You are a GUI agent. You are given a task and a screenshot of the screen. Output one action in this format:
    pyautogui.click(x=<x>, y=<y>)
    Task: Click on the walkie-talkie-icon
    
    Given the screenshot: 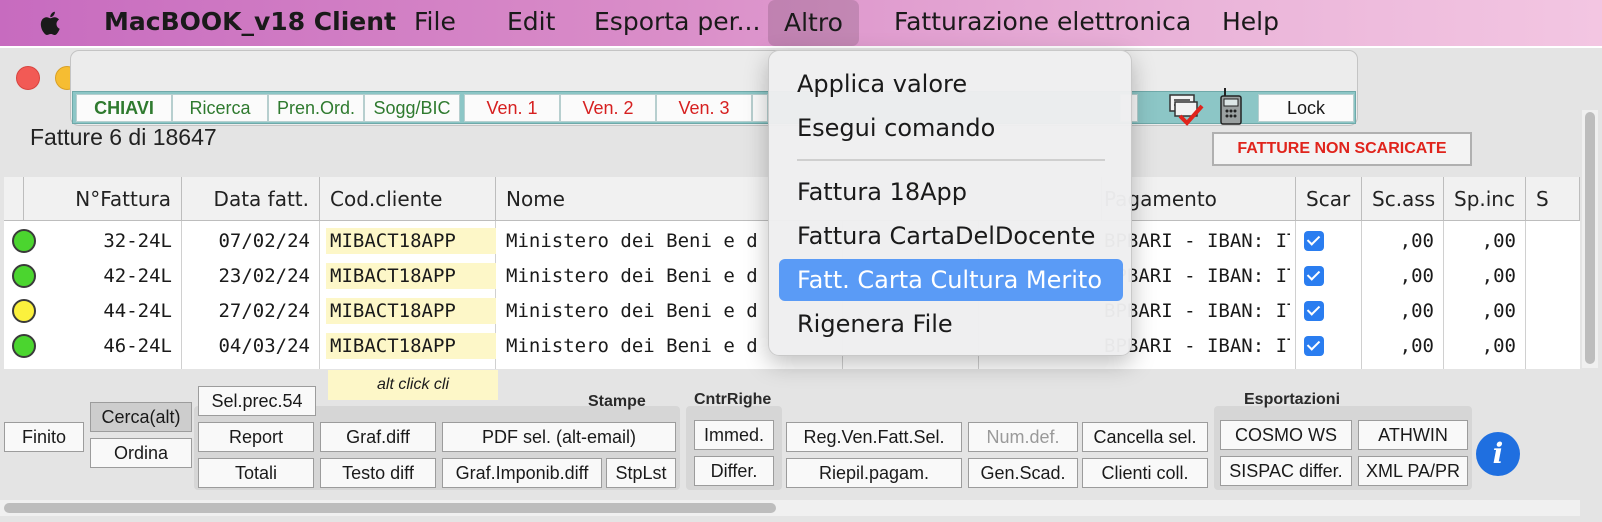 What is the action you would take?
    pyautogui.click(x=1231, y=107)
    